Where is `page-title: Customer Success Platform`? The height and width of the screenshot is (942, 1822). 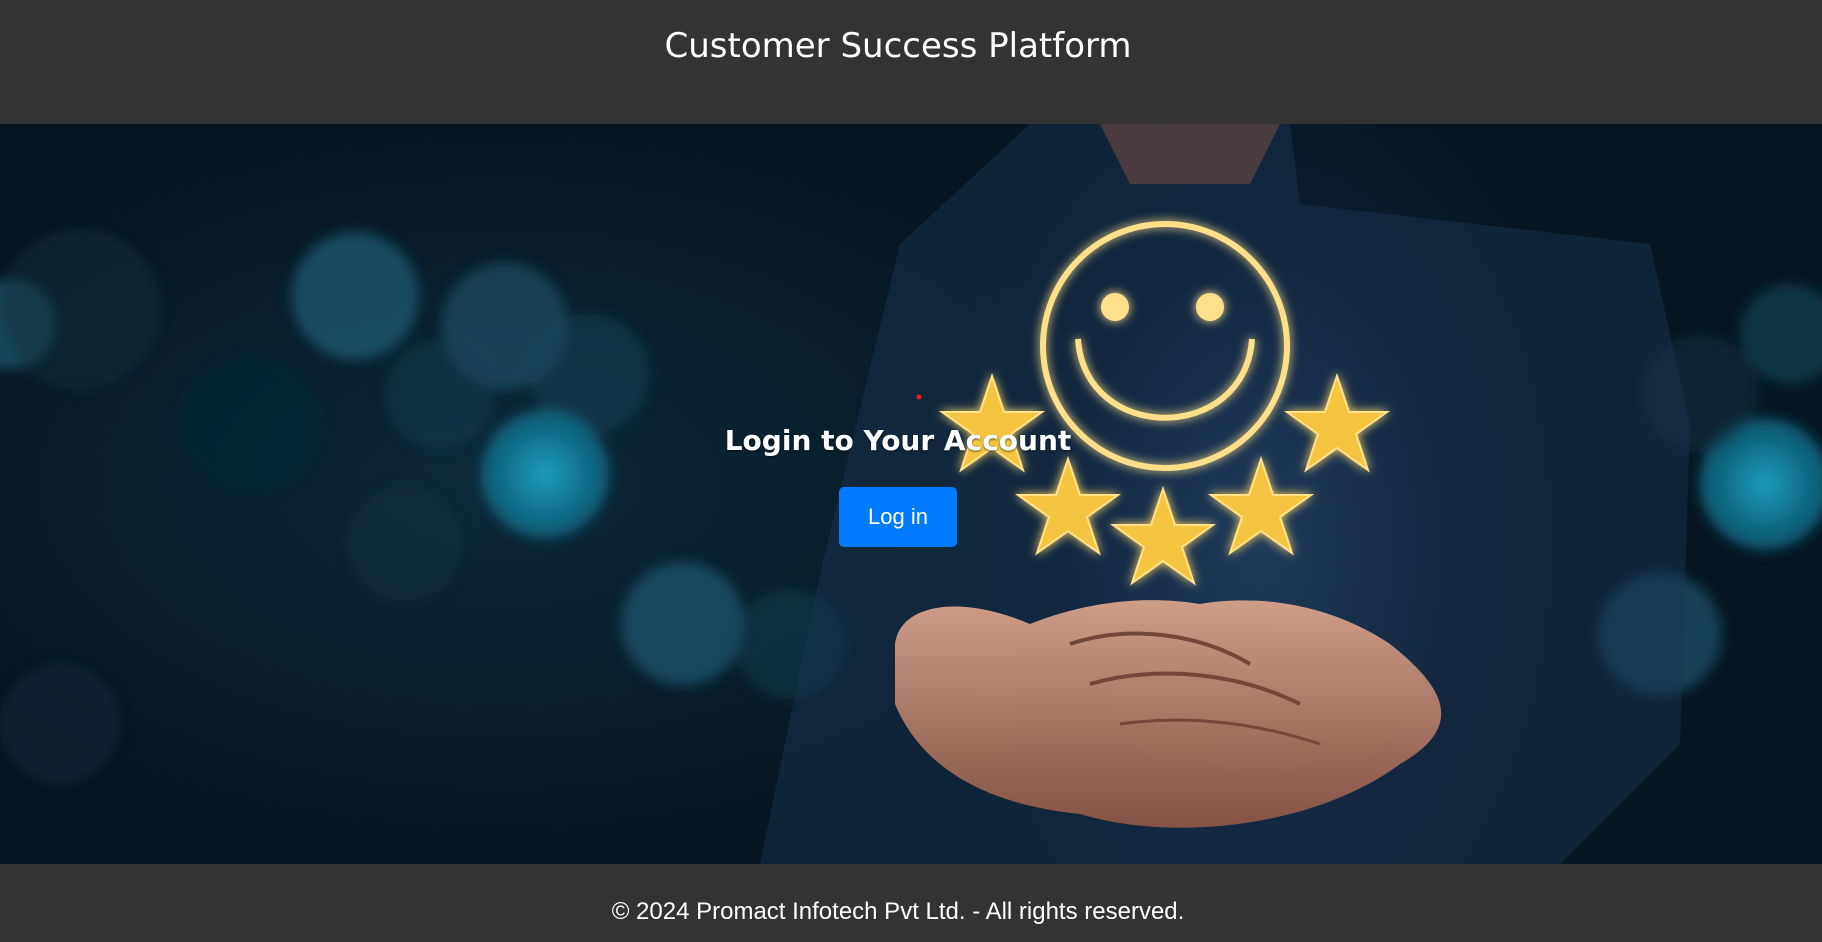
page-title: Customer Success Platform is located at coordinates (898, 46).